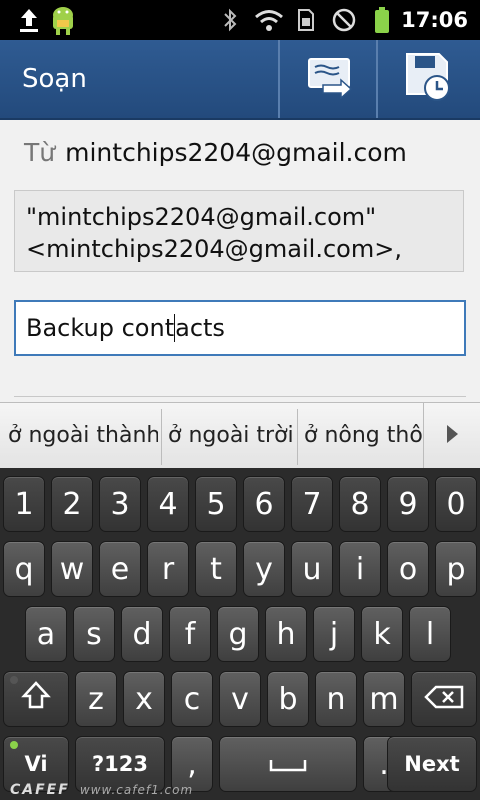  I want to click on status-bar: 17:06, so click(240, 20).